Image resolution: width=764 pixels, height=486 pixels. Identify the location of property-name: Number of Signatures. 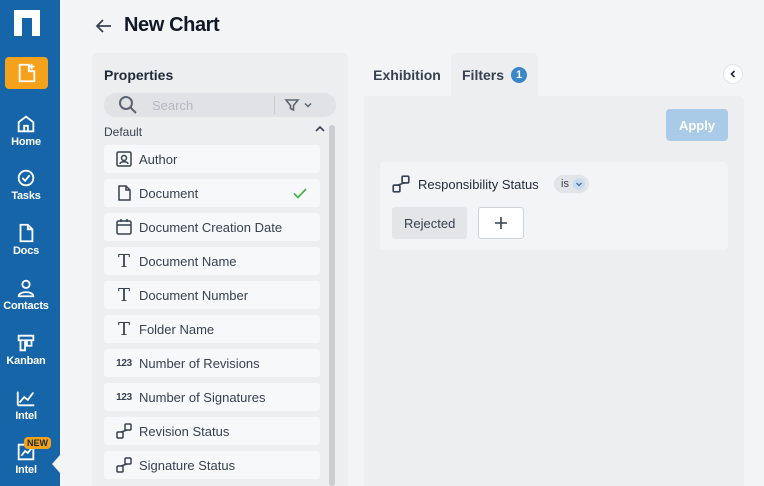
(202, 397).